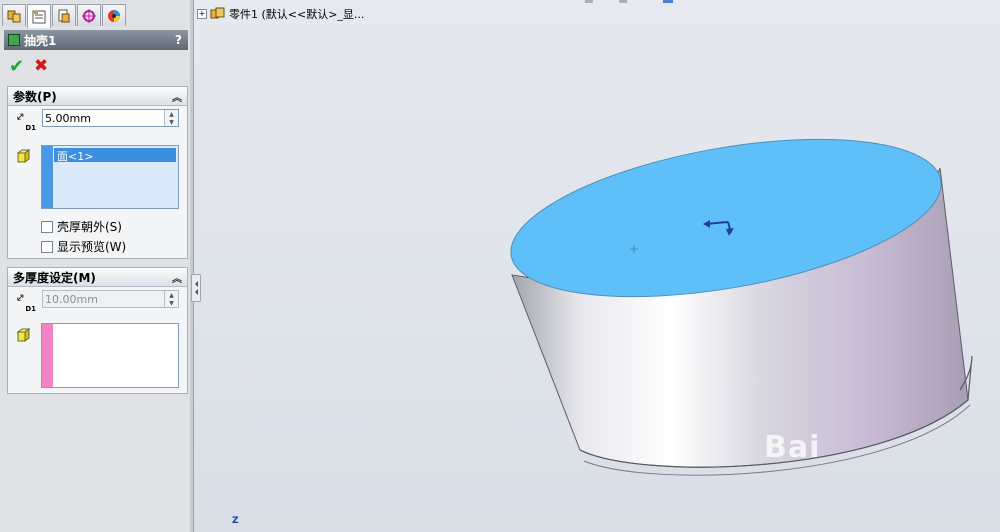 The width and height of the screenshot is (1000, 532). Describe the element at coordinates (110, 118) in the screenshot. I see `thickness-input: 5.00mm ▲ ▼` at that location.